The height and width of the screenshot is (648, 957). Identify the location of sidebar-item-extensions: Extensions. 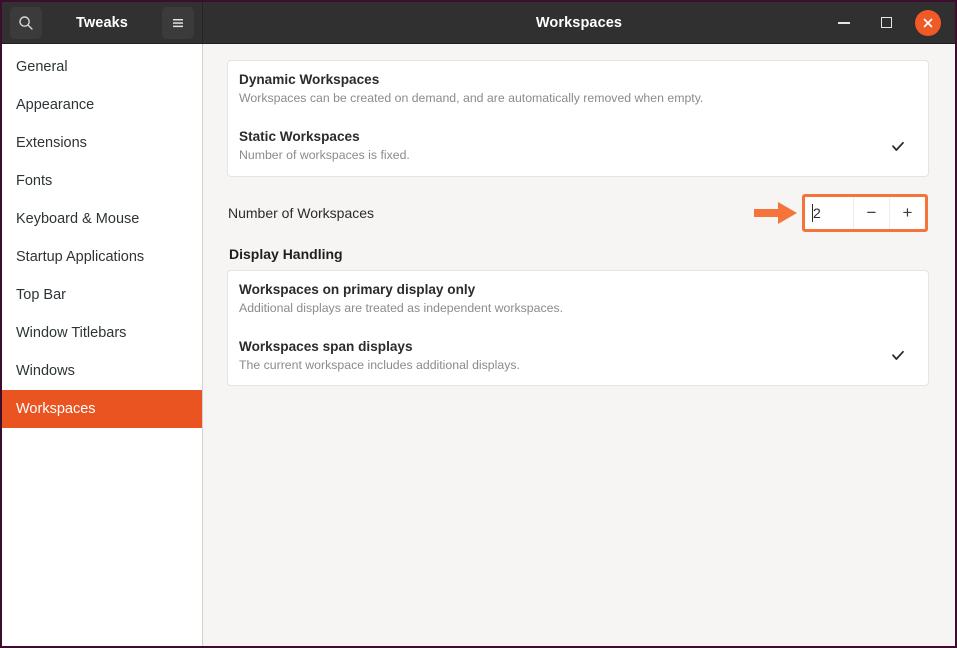
(102, 143).